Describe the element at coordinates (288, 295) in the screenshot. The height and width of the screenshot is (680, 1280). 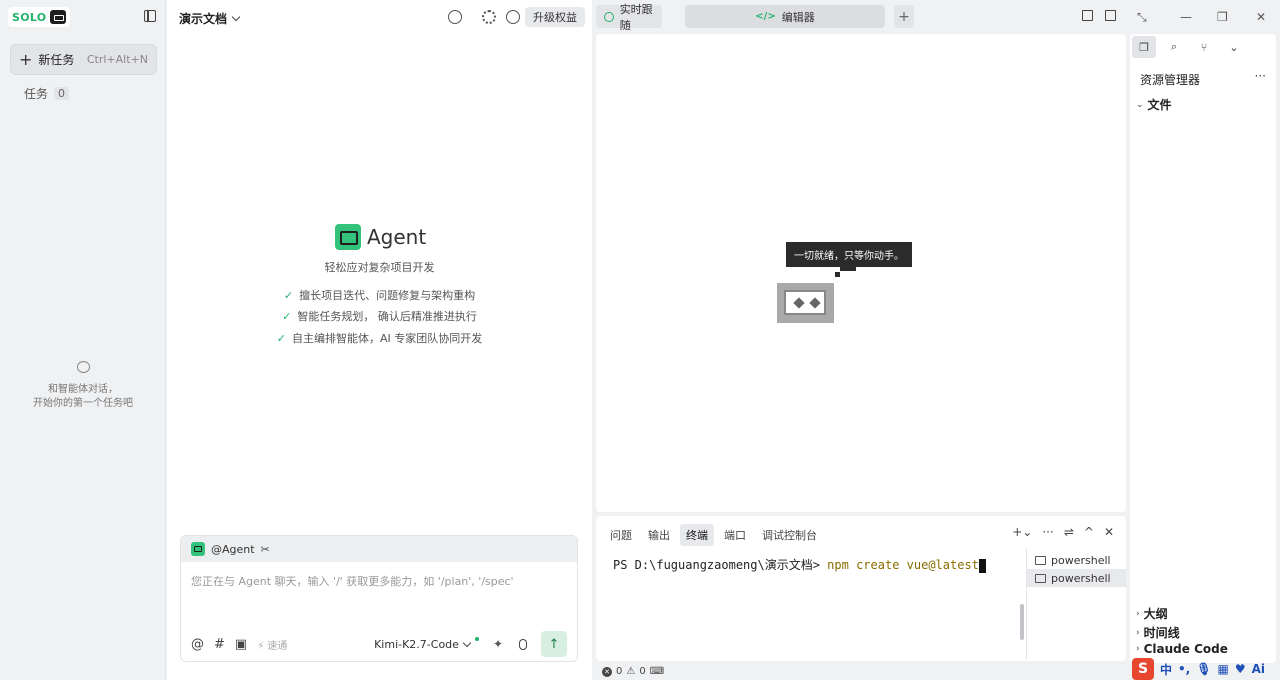
I see `check-icon: ✓` at that location.